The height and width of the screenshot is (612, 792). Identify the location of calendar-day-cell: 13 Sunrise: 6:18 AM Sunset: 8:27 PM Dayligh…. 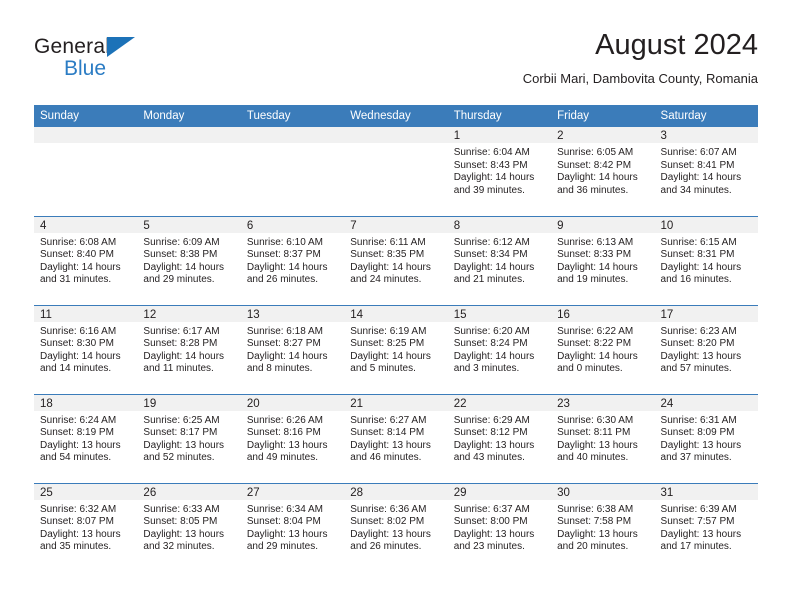
(292, 349).